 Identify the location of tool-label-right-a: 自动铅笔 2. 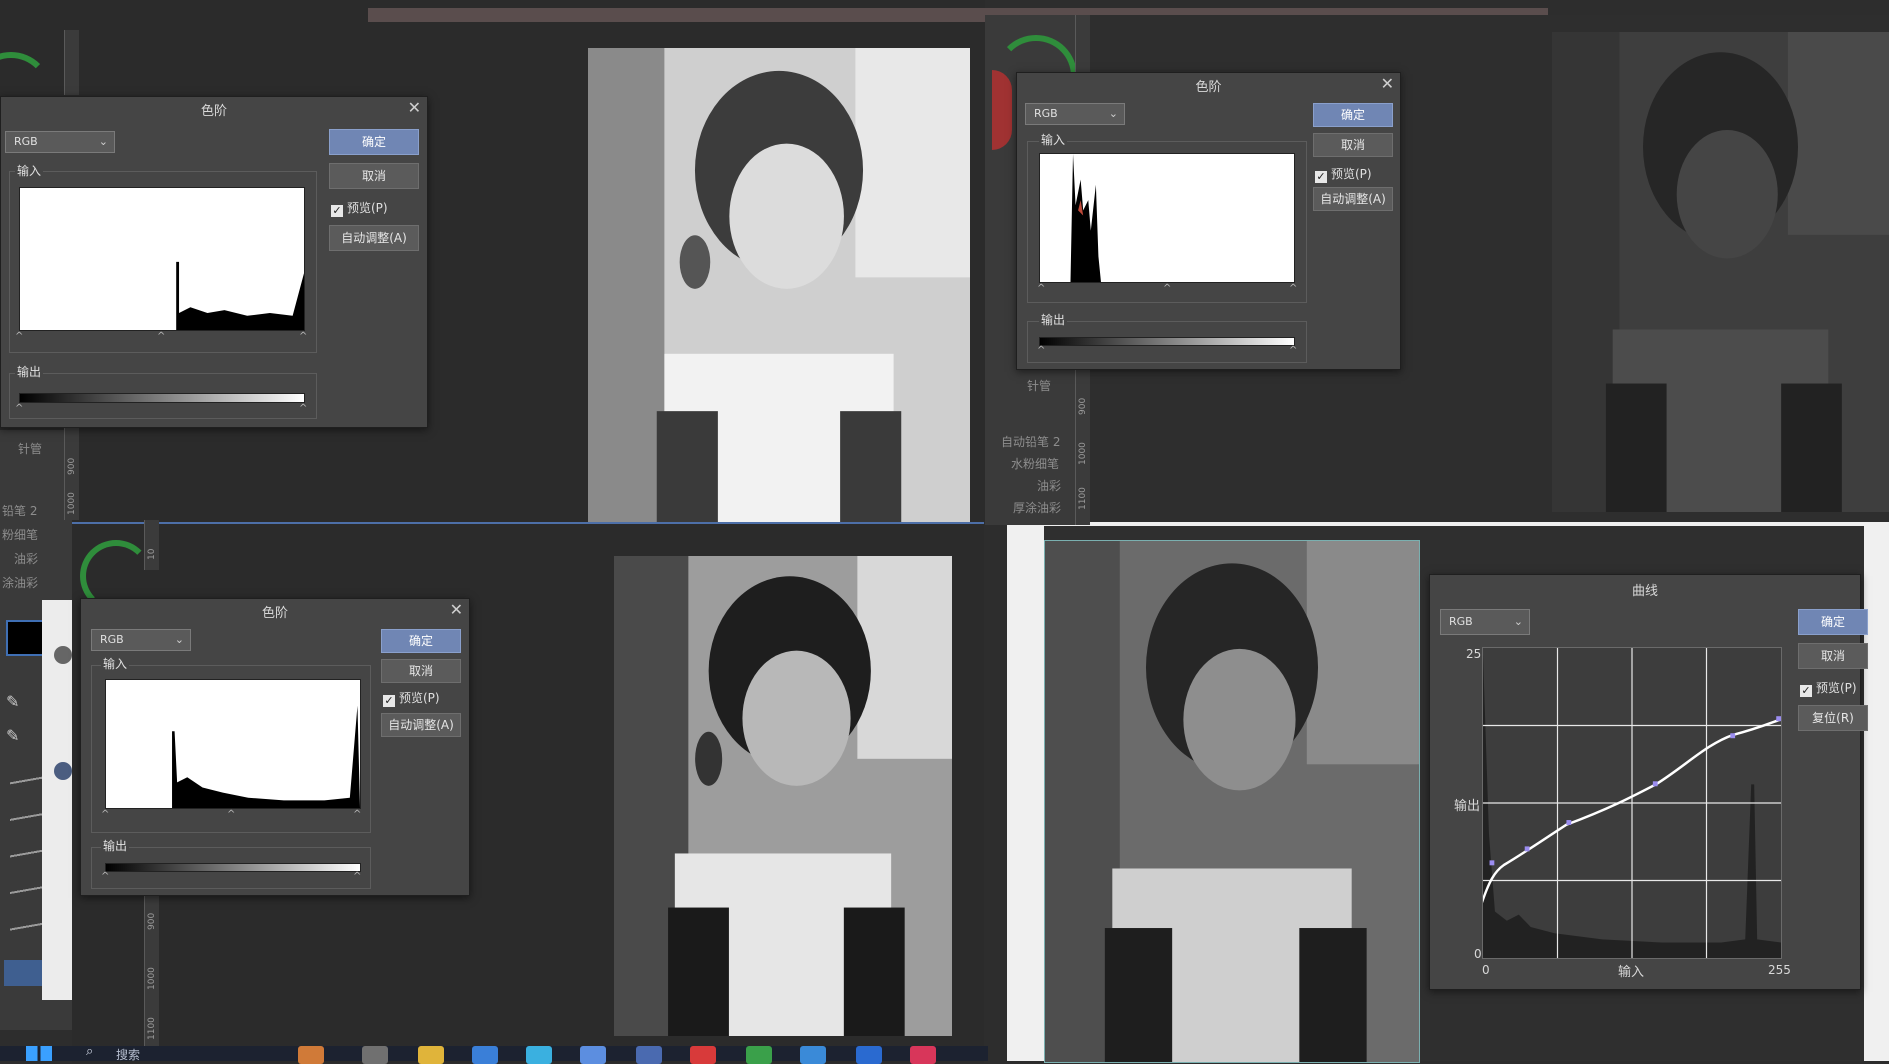
(1030, 441).